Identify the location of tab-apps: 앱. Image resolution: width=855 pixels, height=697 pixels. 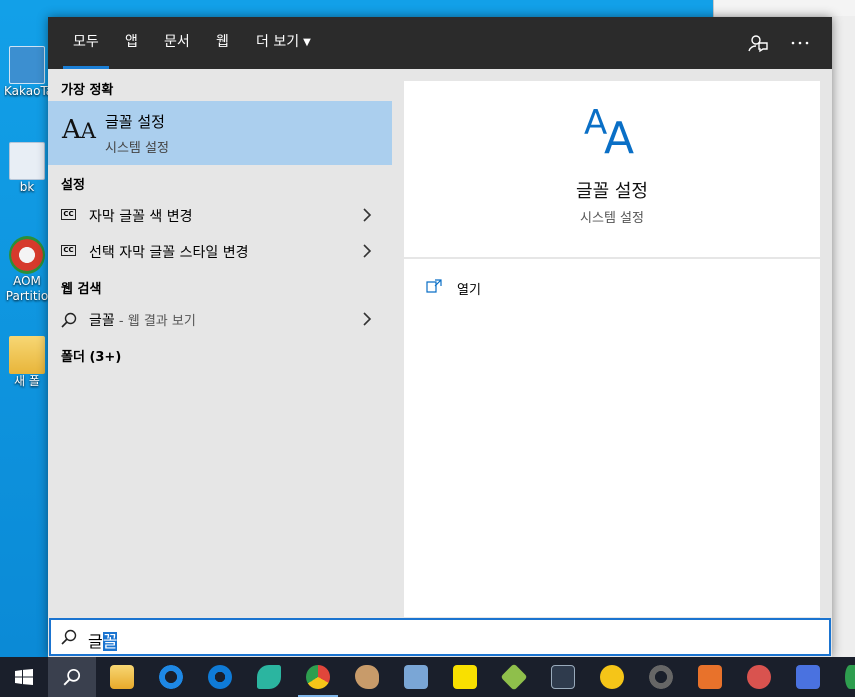
(131, 43).